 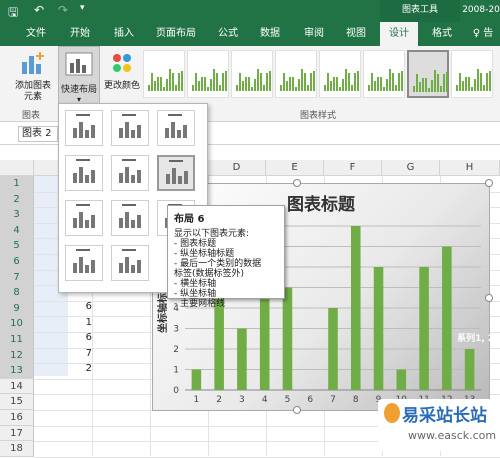 I want to click on row-header: 18, so click(x=17, y=449).